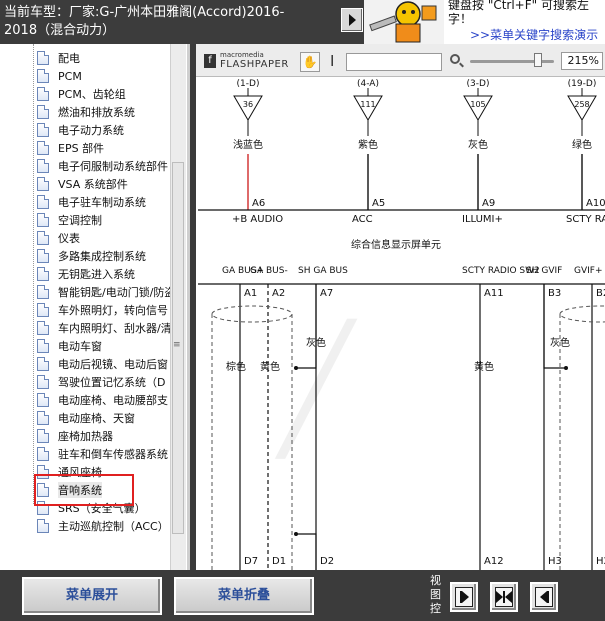 The image size is (605, 621). What do you see at coordinates (107, 274) in the screenshot?
I see `tree-item: 无钥匙进入系统` at bounding box center [107, 274].